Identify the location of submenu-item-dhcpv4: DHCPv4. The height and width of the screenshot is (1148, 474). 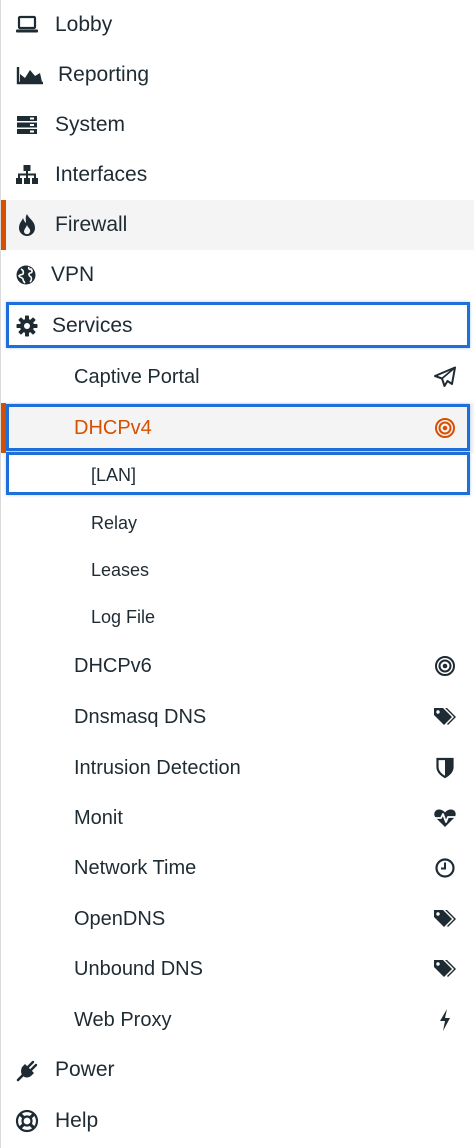
(237, 428).